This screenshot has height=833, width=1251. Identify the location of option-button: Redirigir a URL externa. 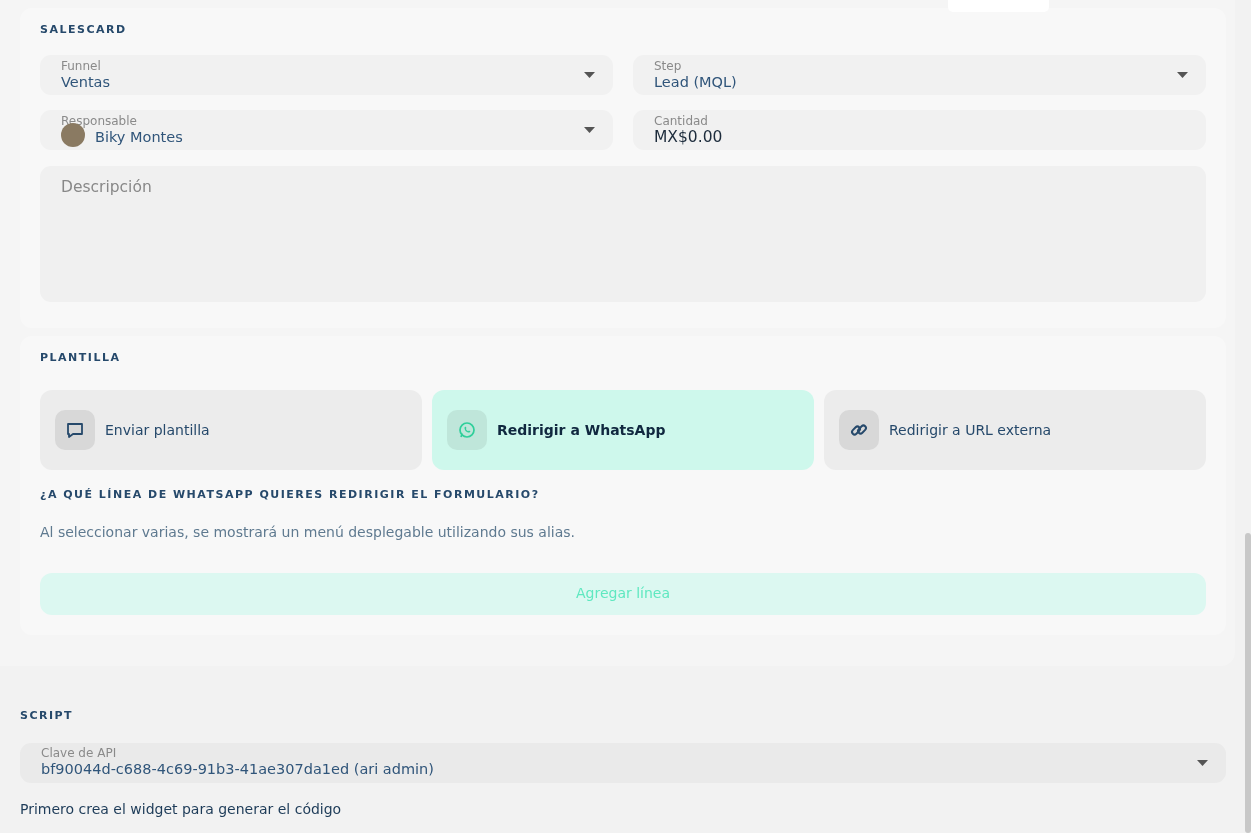
(1015, 430).